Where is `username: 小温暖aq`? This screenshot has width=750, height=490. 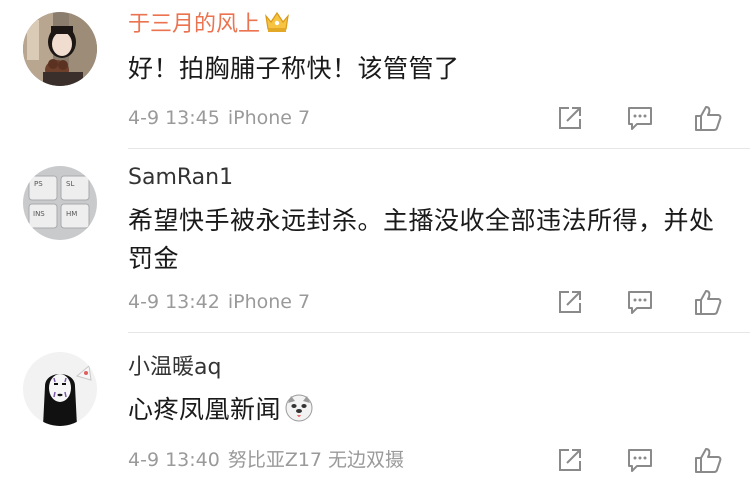 username: 小温暖aq is located at coordinates (174, 368).